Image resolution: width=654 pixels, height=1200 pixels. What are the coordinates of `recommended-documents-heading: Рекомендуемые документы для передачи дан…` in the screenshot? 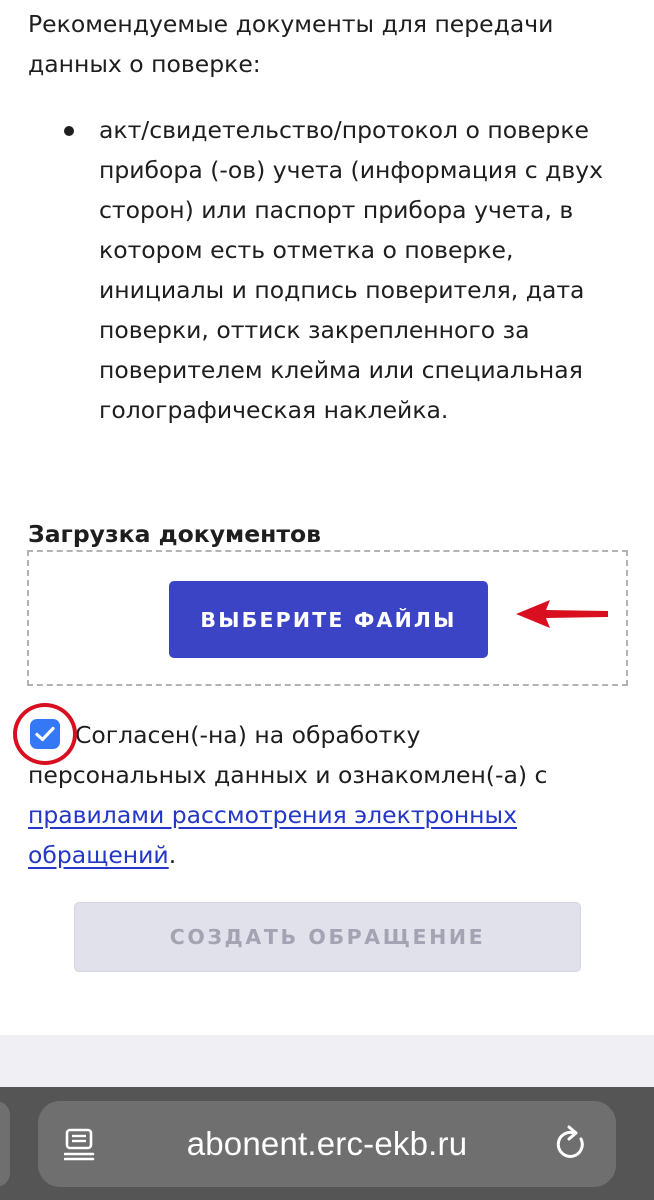 It's located at (291, 44).